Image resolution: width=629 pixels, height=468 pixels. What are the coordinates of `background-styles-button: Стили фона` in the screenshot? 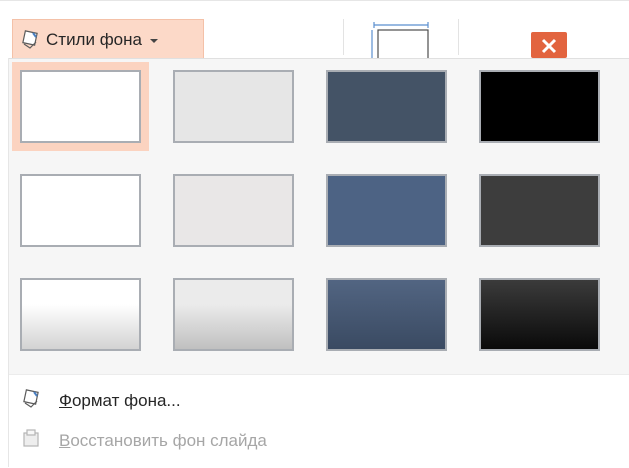 It's located at (108, 39).